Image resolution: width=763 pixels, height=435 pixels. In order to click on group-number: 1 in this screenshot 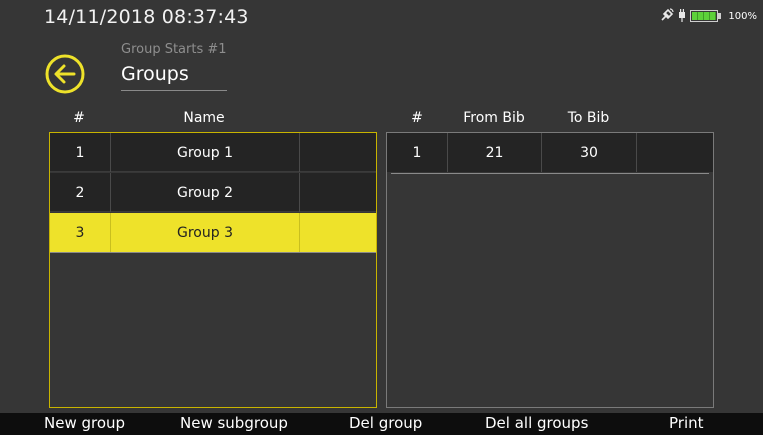, I will do `click(80, 152)`.